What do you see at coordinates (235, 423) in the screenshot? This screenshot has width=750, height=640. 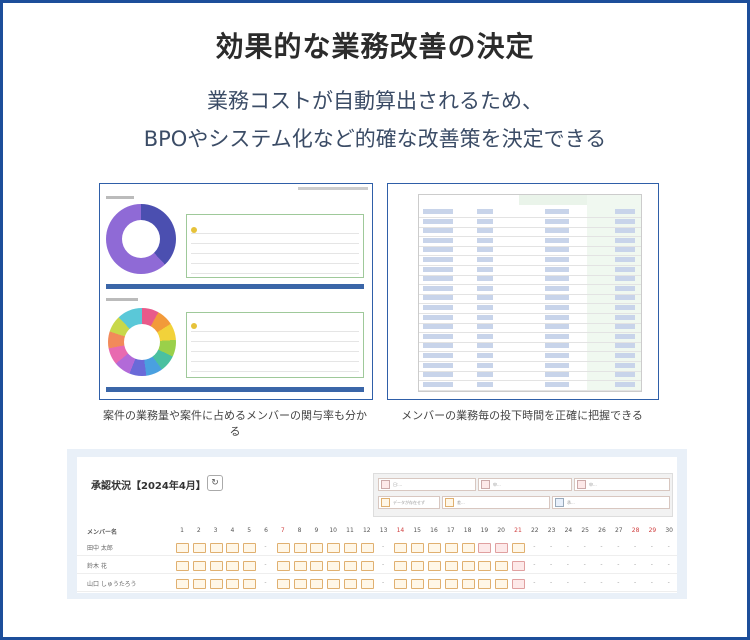 I see `left-caption: 案件の業務量や案件に占めるメンバーの関与率も分かる` at bounding box center [235, 423].